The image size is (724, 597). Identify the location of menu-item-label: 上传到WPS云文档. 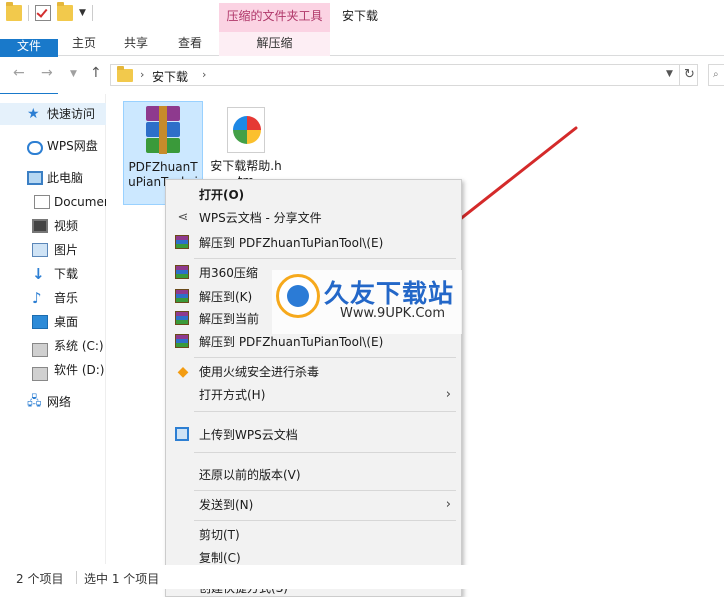
(248, 435).